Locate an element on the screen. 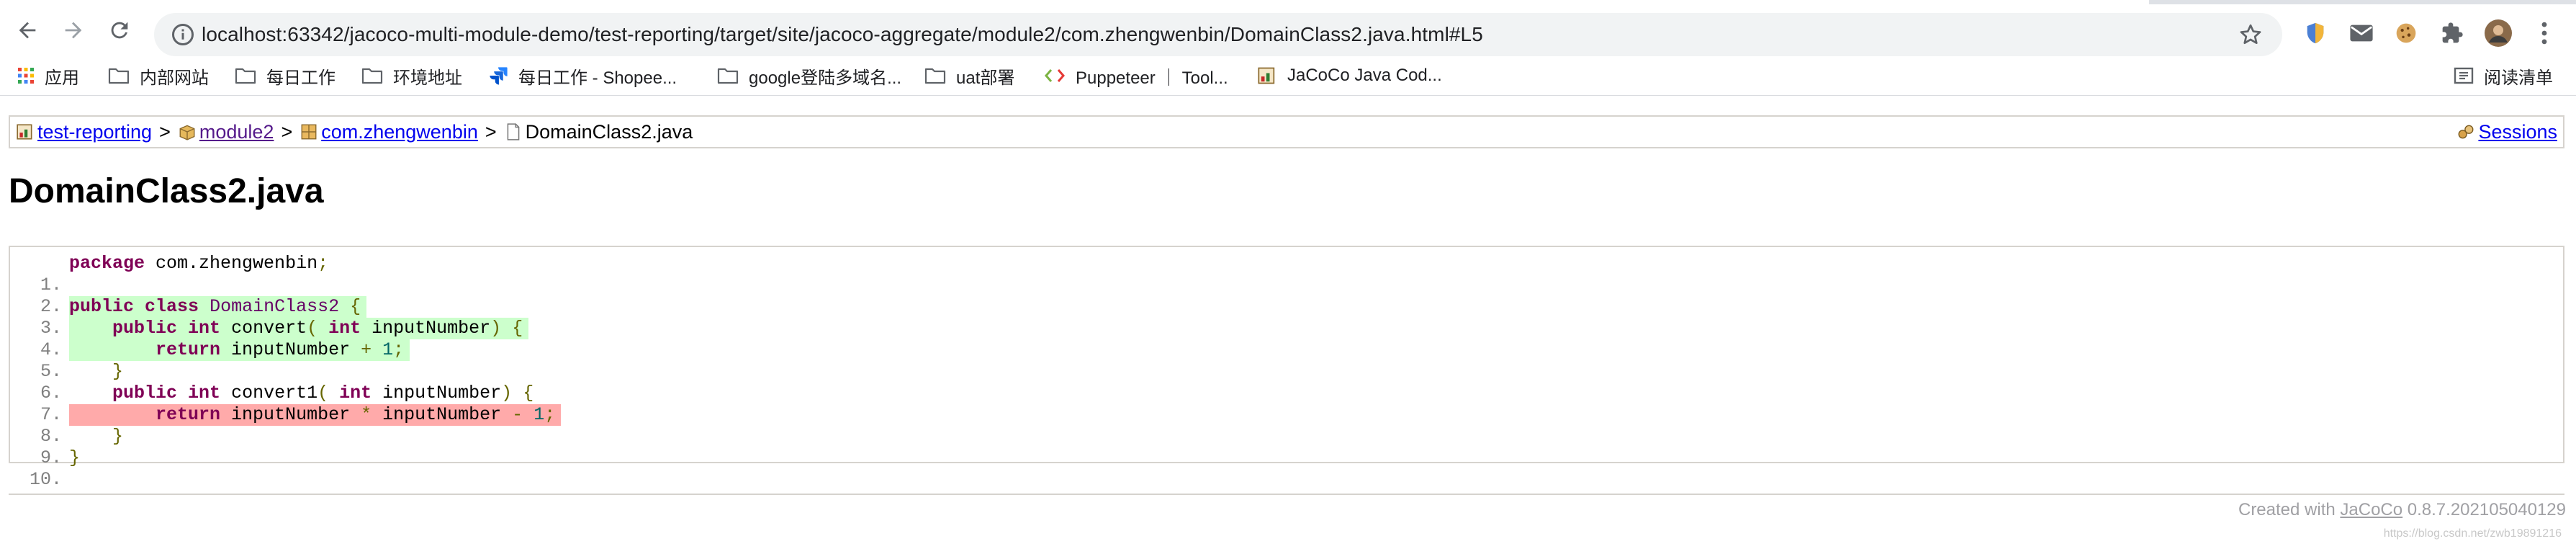  code-text: public class DomainClass2 { is located at coordinates (218, 307).